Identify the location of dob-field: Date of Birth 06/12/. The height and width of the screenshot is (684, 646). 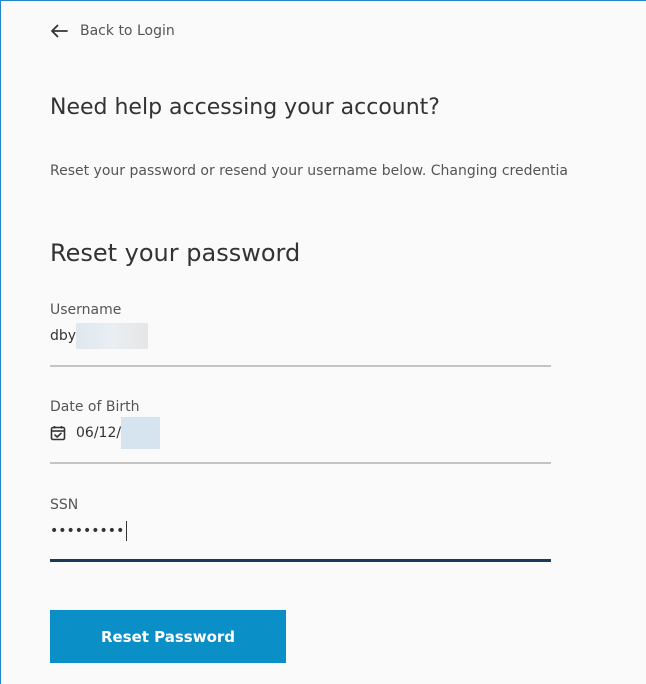
(300, 431).